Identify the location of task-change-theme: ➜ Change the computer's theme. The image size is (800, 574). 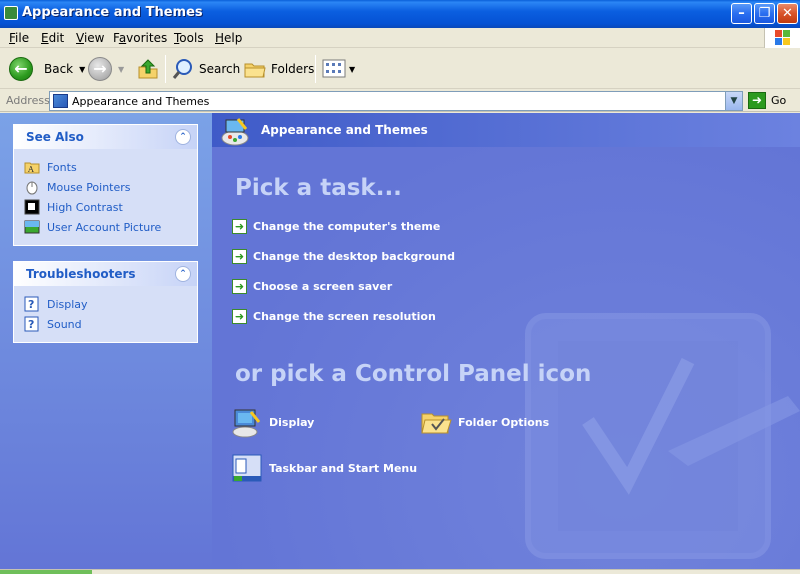
(336, 226).